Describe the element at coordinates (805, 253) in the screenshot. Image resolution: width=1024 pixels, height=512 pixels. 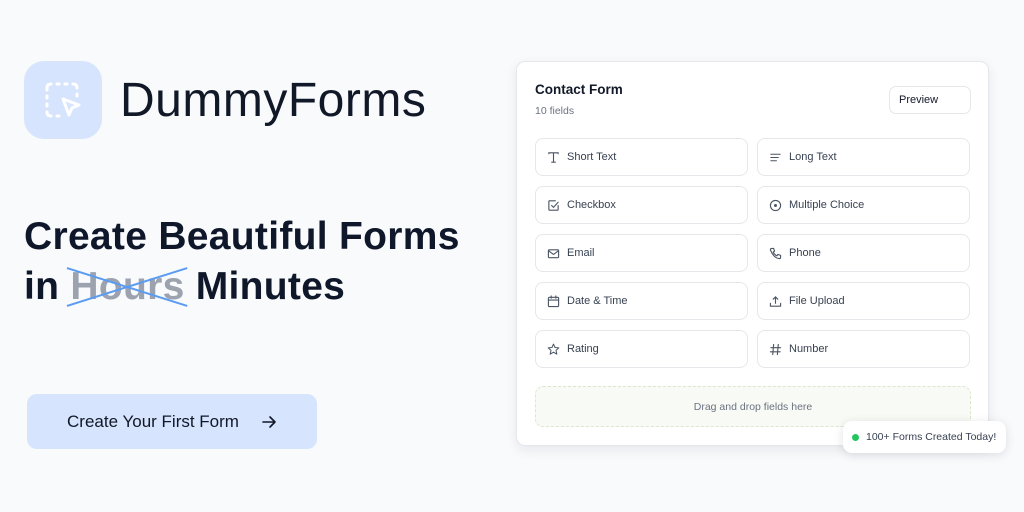
I see `field-label: Phone` at that location.